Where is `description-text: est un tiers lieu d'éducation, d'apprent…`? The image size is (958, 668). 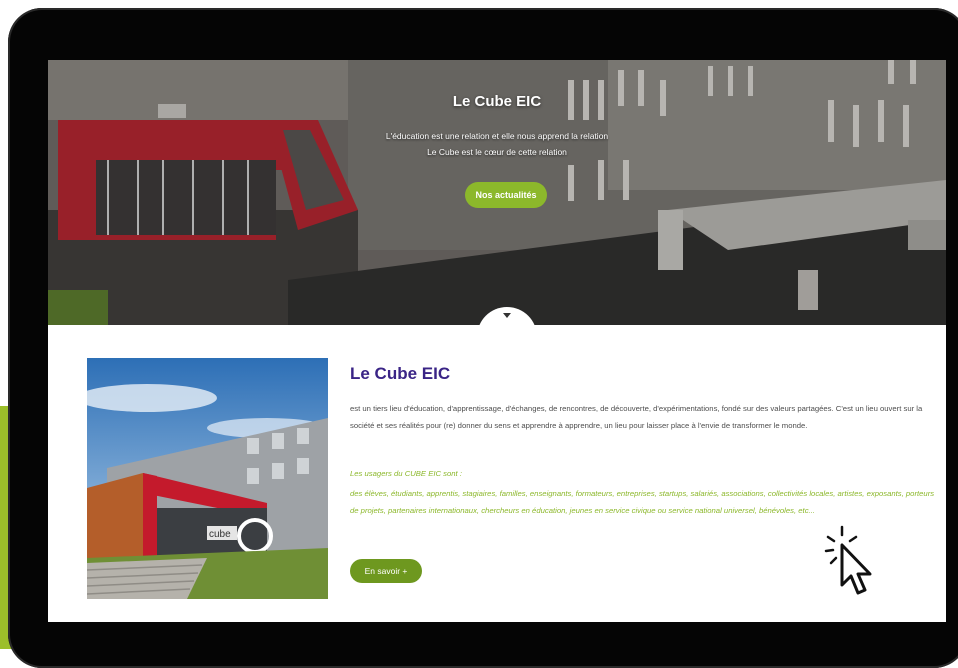
description-text: est un tiers lieu d'éducation, d'apprent… is located at coordinates (636, 417).